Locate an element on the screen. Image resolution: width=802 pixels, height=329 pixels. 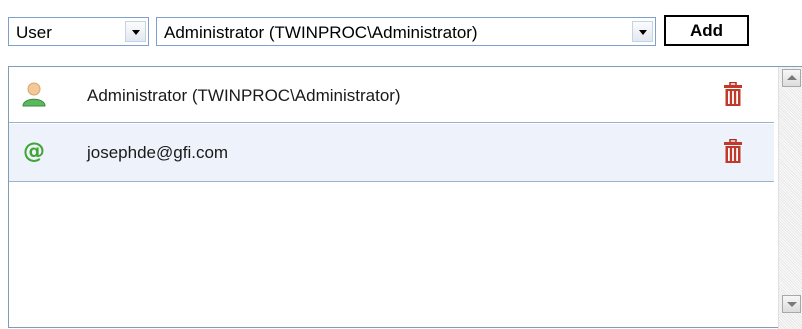
list-item-label: Administrator (TWINPROC\Administrator) is located at coordinates (244, 95).